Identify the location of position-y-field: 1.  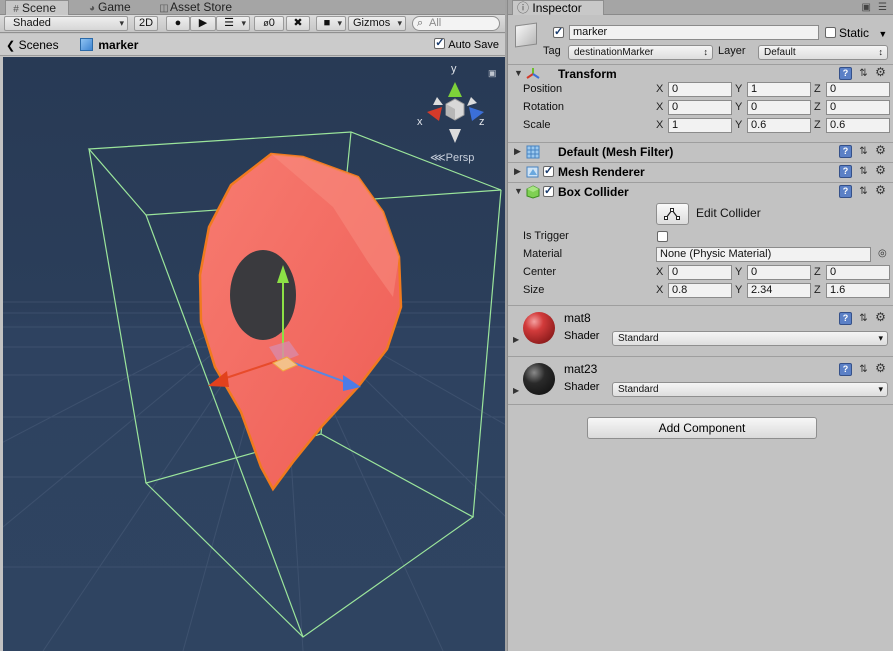
(779, 89).